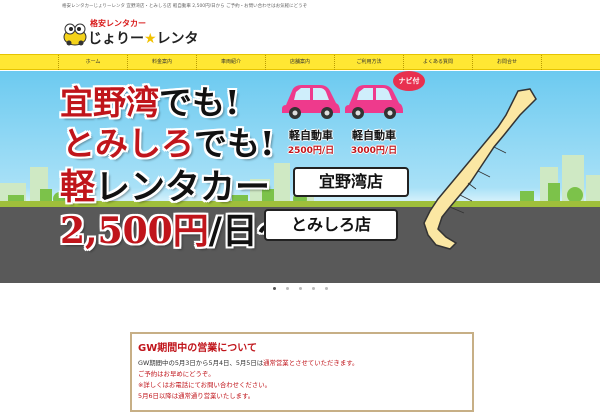 The image size is (600, 412). I want to click on site-logo: 格安レンタカー じょりー★レンタ, so click(130, 34).